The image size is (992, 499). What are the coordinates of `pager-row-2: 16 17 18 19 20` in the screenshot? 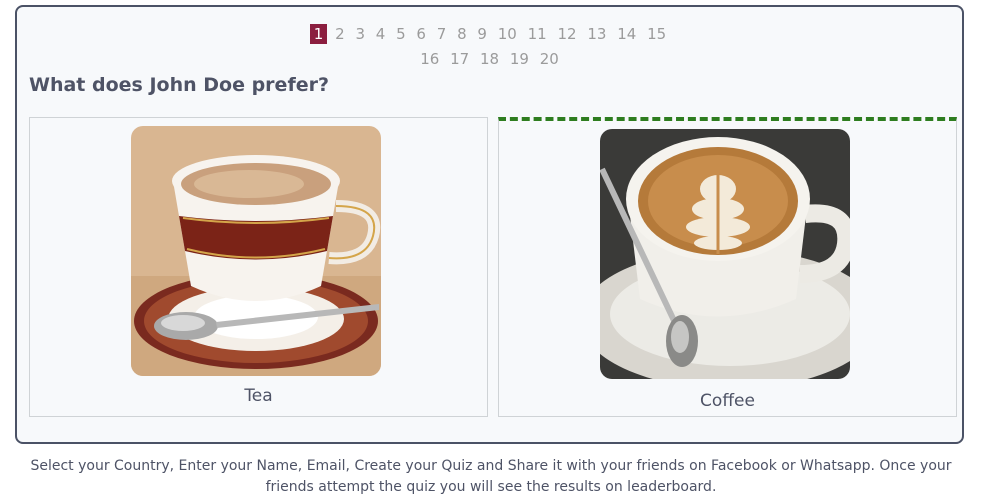 It's located at (489, 59).